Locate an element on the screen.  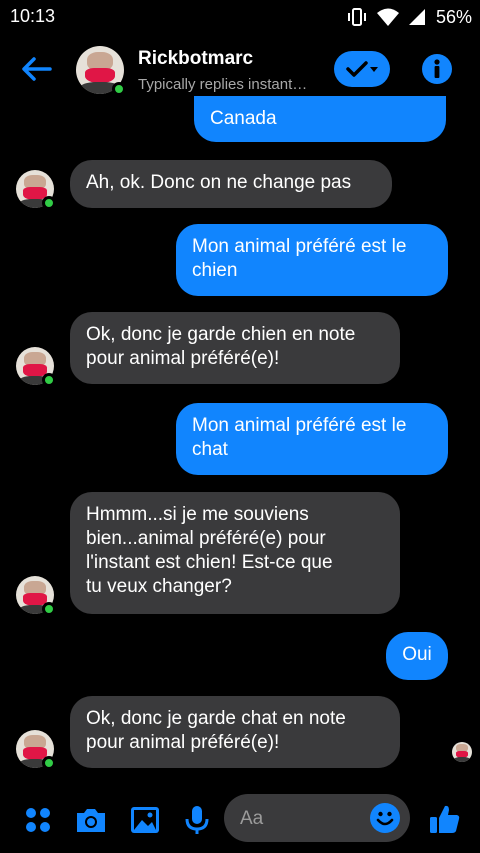
four-dots-icon is located at coordinates (38, 820).